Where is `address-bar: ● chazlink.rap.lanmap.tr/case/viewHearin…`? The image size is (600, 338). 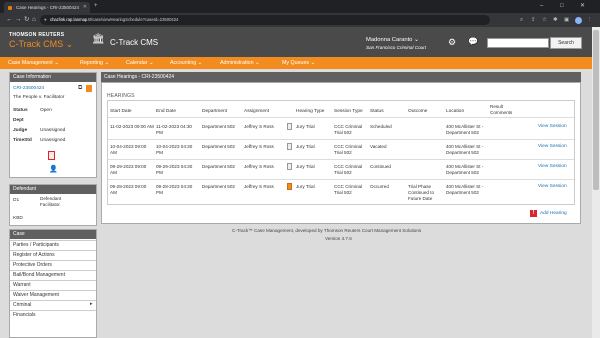
address-bar: ● chazlink.rap.lanmap.tr/case/viewHearin… is located at coordinates (265, 20).